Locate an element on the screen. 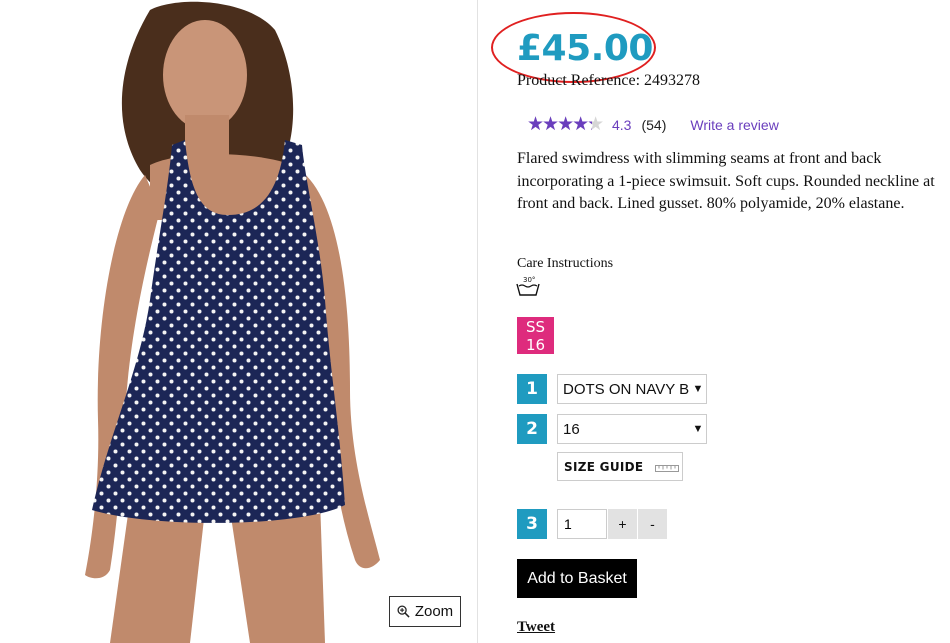 This screenshot has width=950, height=643. size-select: 16 ▼ is located at coordinates (632, 429).